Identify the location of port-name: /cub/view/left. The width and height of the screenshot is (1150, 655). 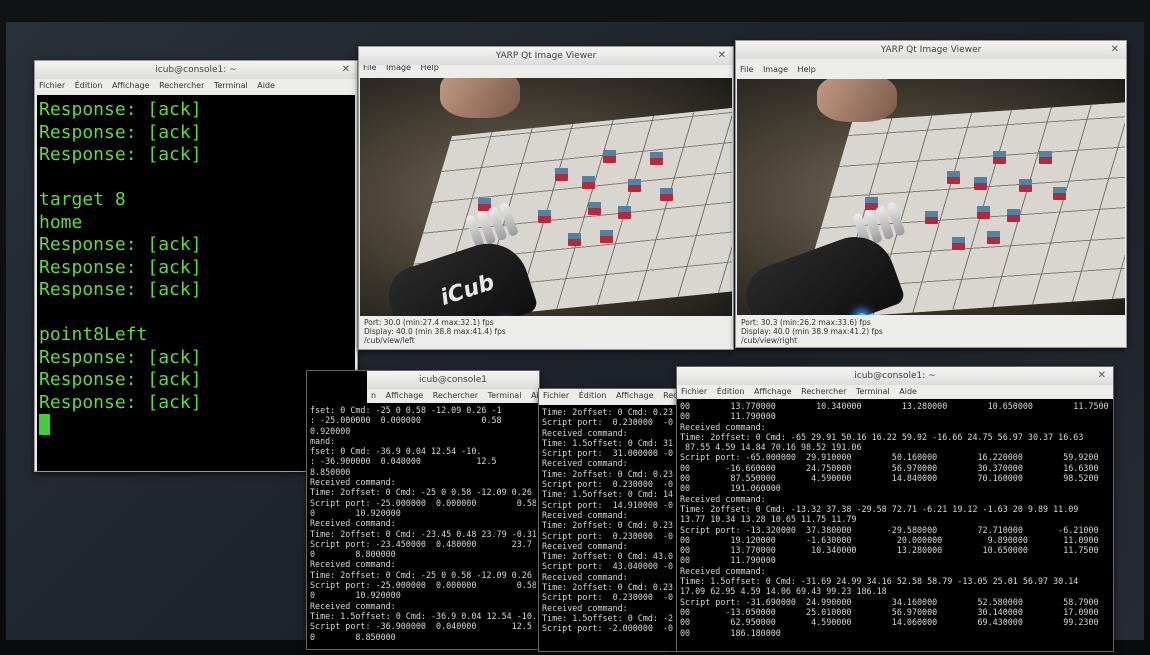
(389, 340).